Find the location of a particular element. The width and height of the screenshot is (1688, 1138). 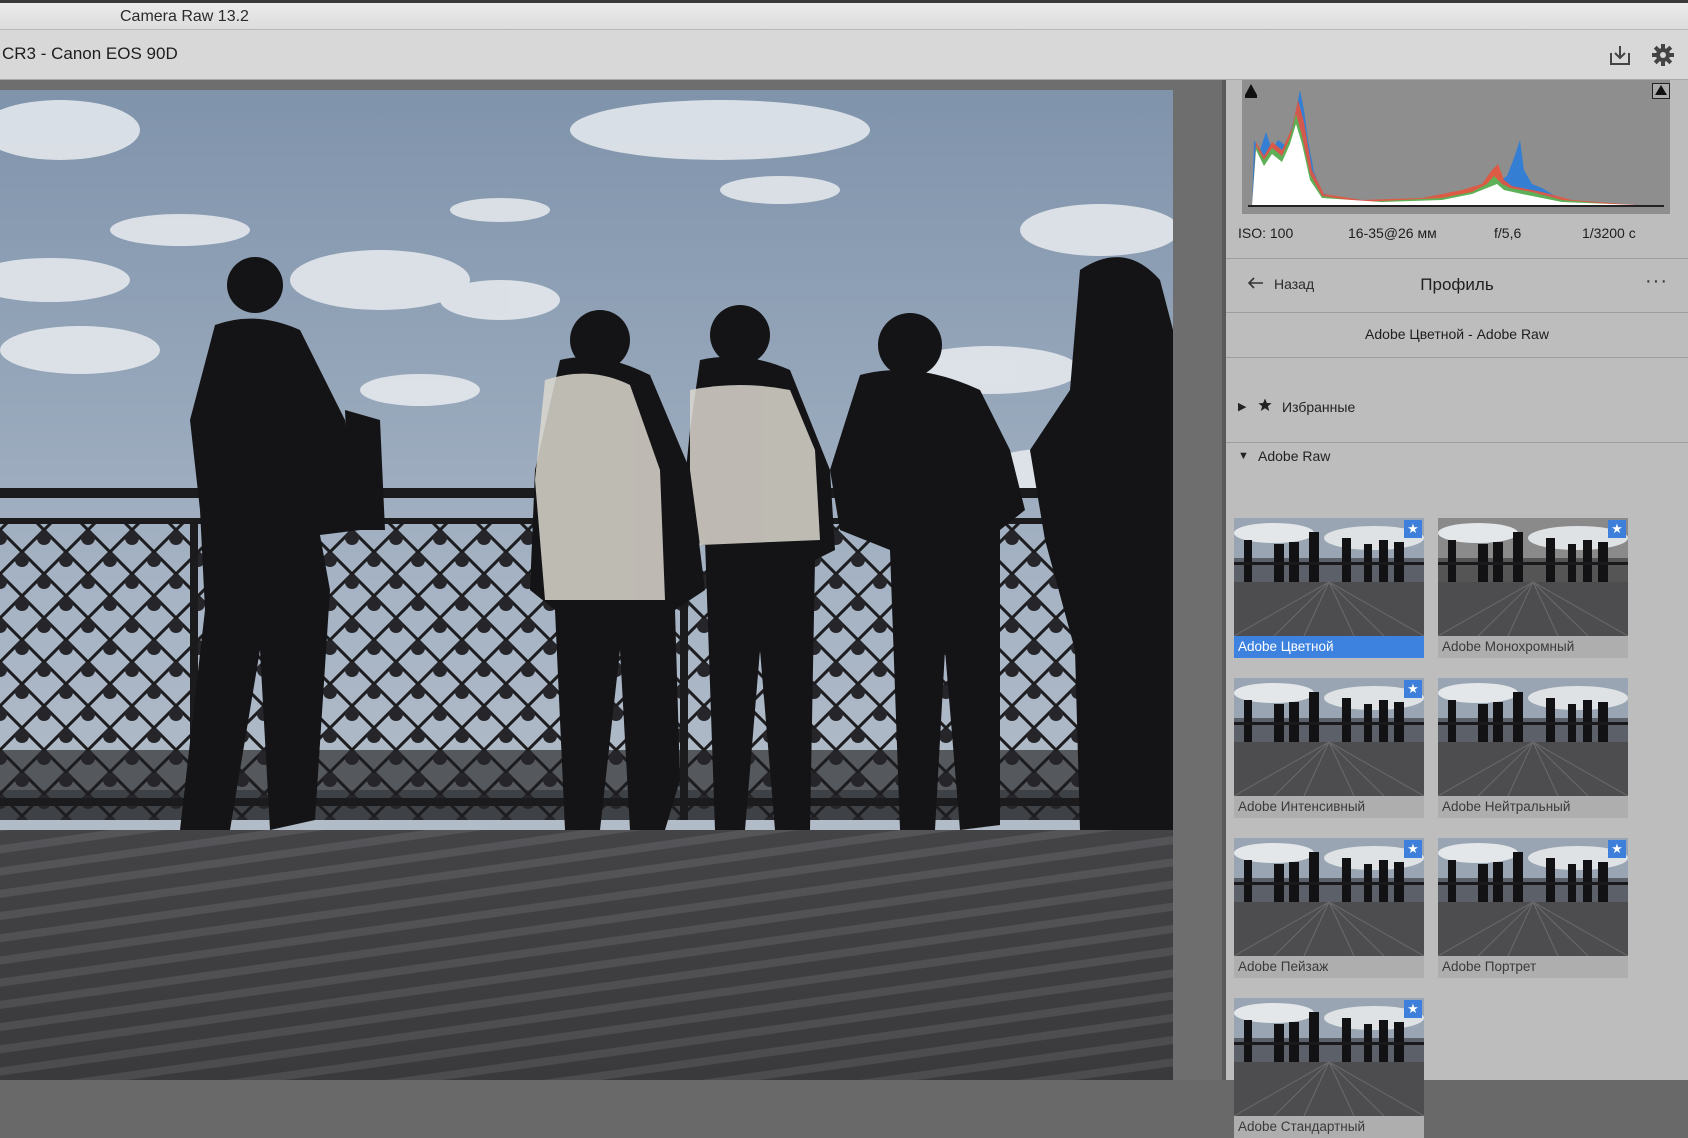

profile-nav: Назад Профиль ··· is located at coordinates (1457, 286).